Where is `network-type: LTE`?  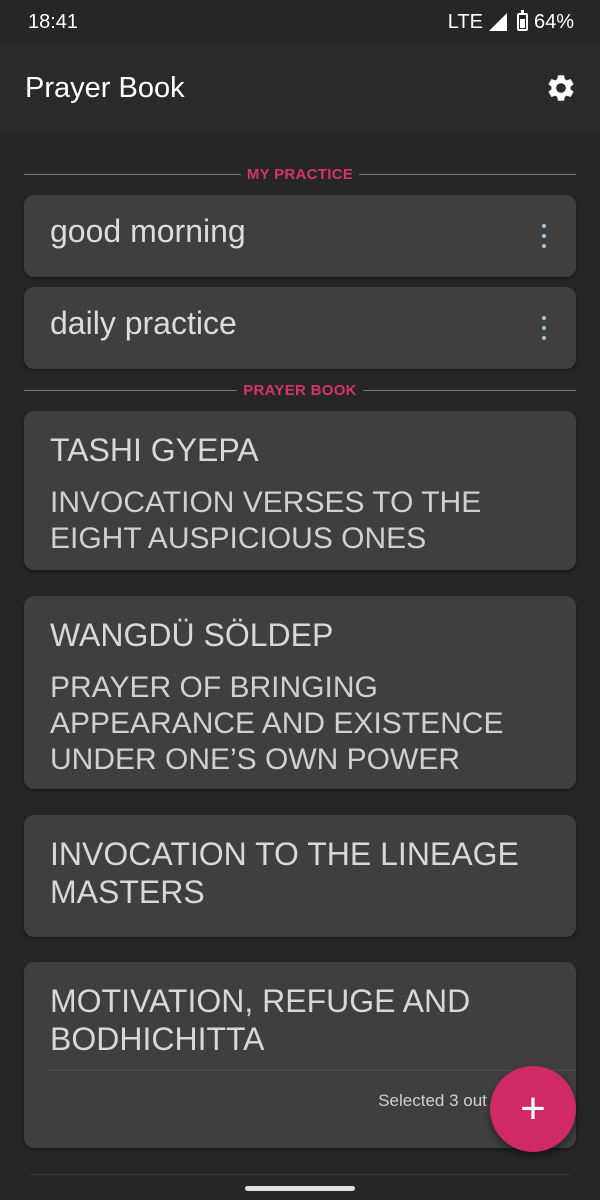
network-type: LTE is located at coordinates (465, 21).